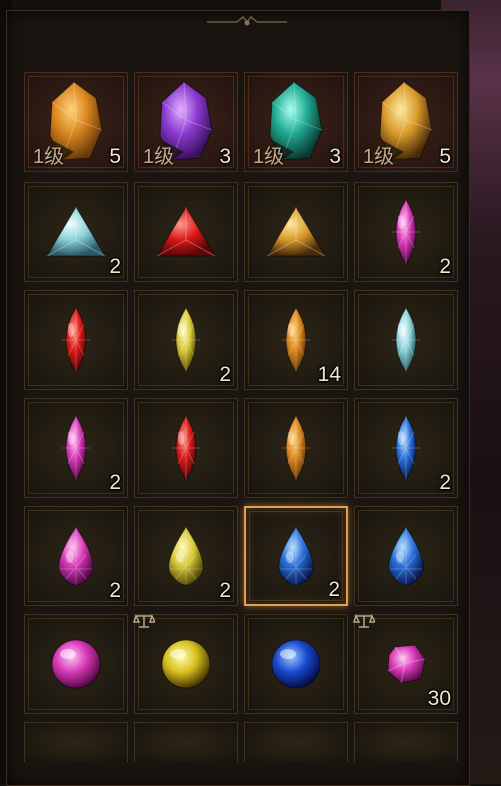 This screenshot has height=786, width=501. I want to click on citrine-teardrop-gem-icon, so click(186, 556).